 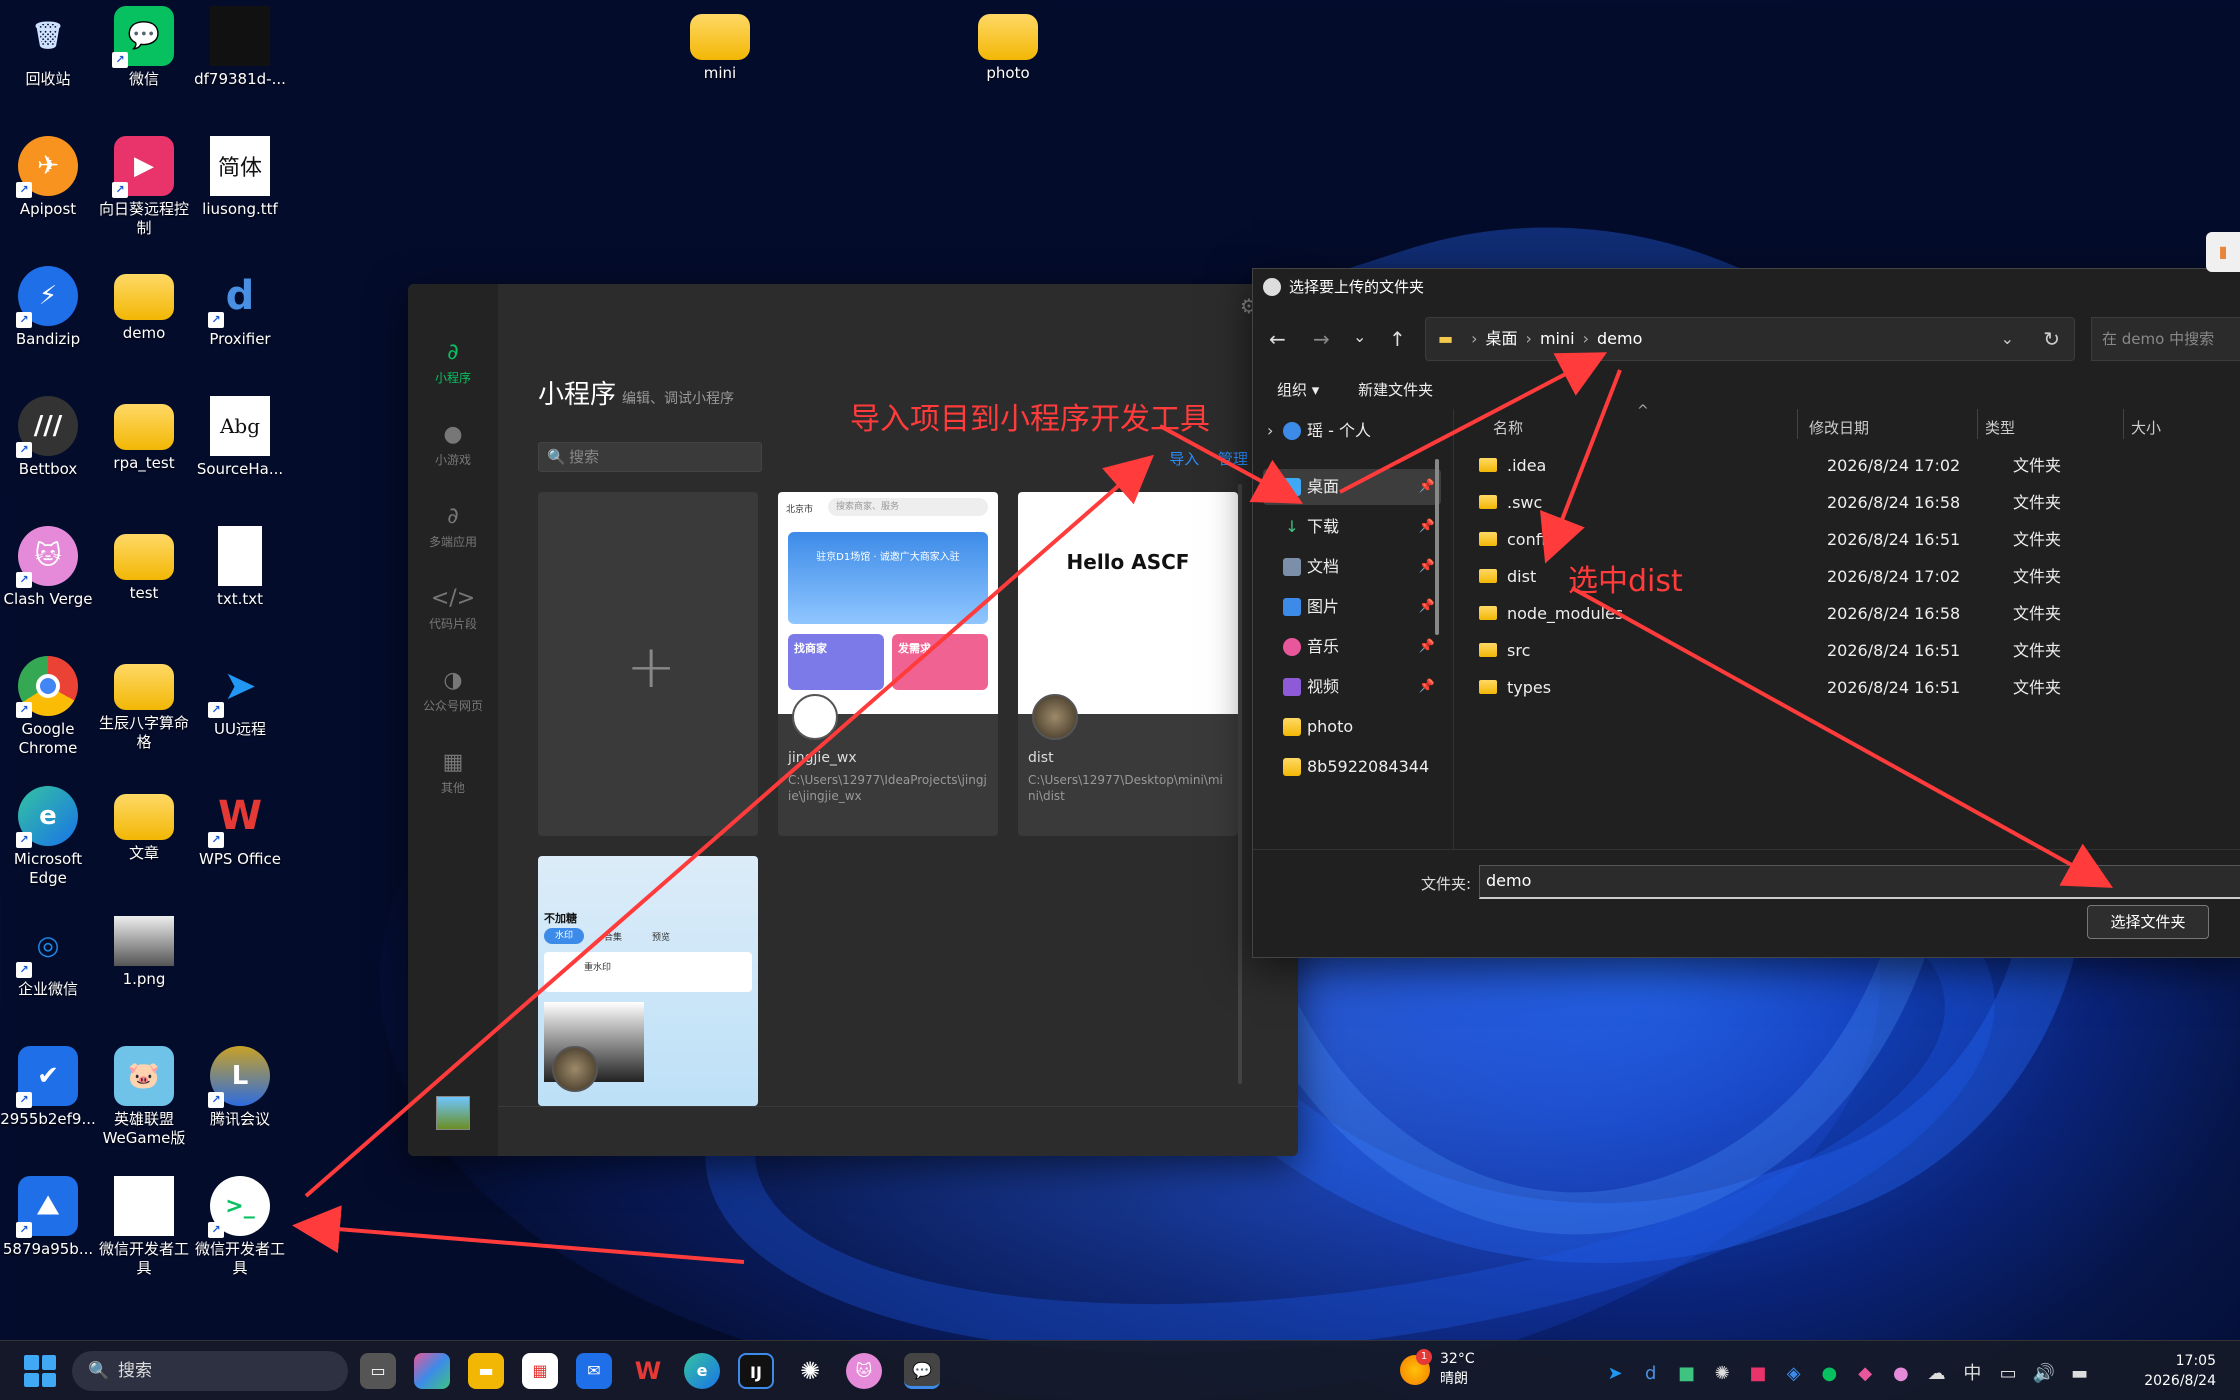 What do you see at coordinates (2008, 1373) in the screenshot?
I see `network-icon: ▭` at bounding box center [2008, 1373].